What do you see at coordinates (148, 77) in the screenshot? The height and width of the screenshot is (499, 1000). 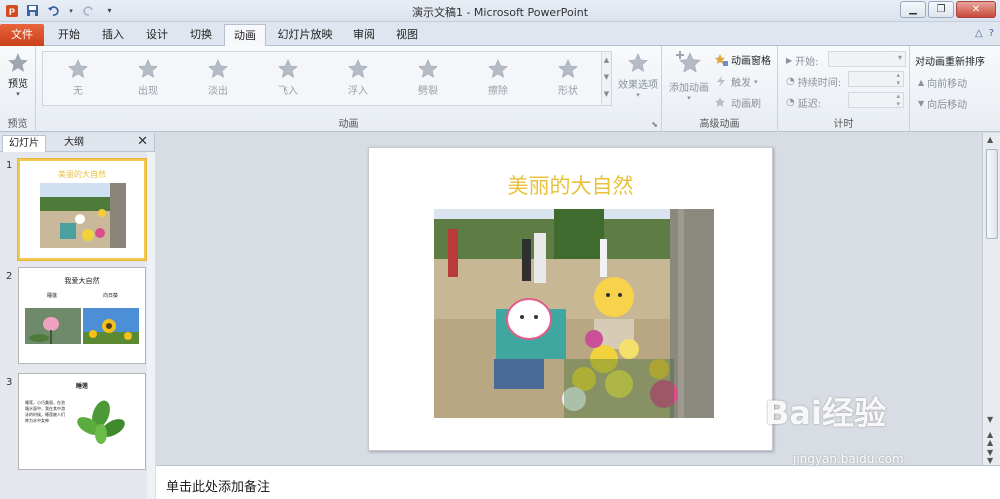 I see `gallery-item-appear: 出现` at bounding box center [148, 77].